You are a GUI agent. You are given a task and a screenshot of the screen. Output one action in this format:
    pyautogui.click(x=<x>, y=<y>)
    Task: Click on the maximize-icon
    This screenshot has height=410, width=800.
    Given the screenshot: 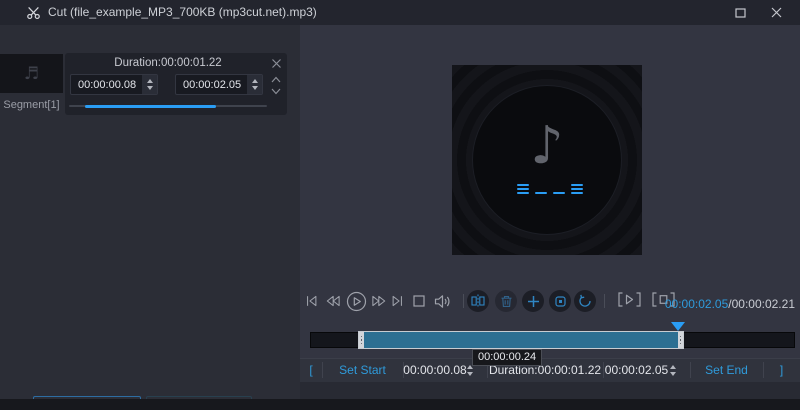 What is the action you would take?
    pyautogui.click(x=740, y=12)
    